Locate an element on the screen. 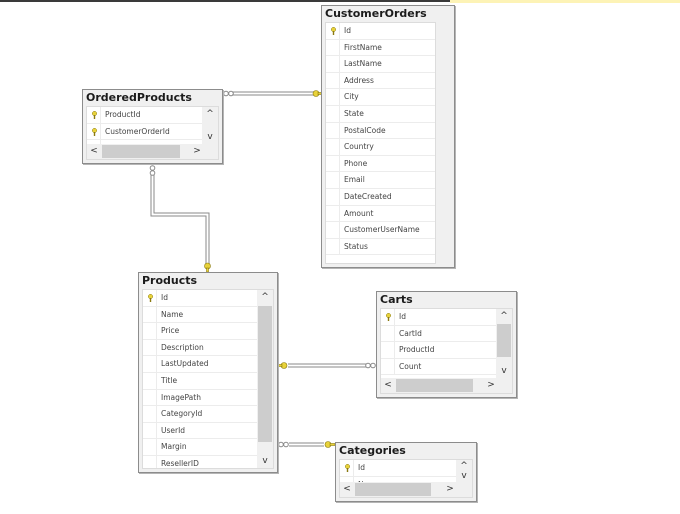  table-title: Categories is located at coordinates (372, 450).